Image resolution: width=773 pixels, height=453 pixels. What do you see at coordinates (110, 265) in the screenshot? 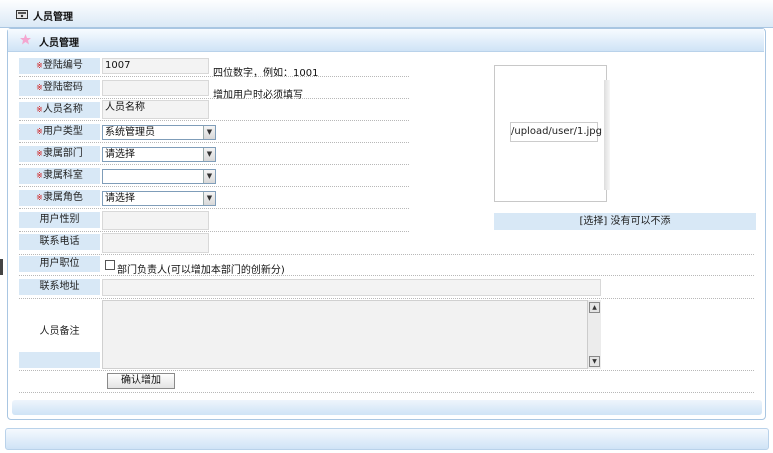
I see `dept-head-checkbox` at bounding box center [110, 265].